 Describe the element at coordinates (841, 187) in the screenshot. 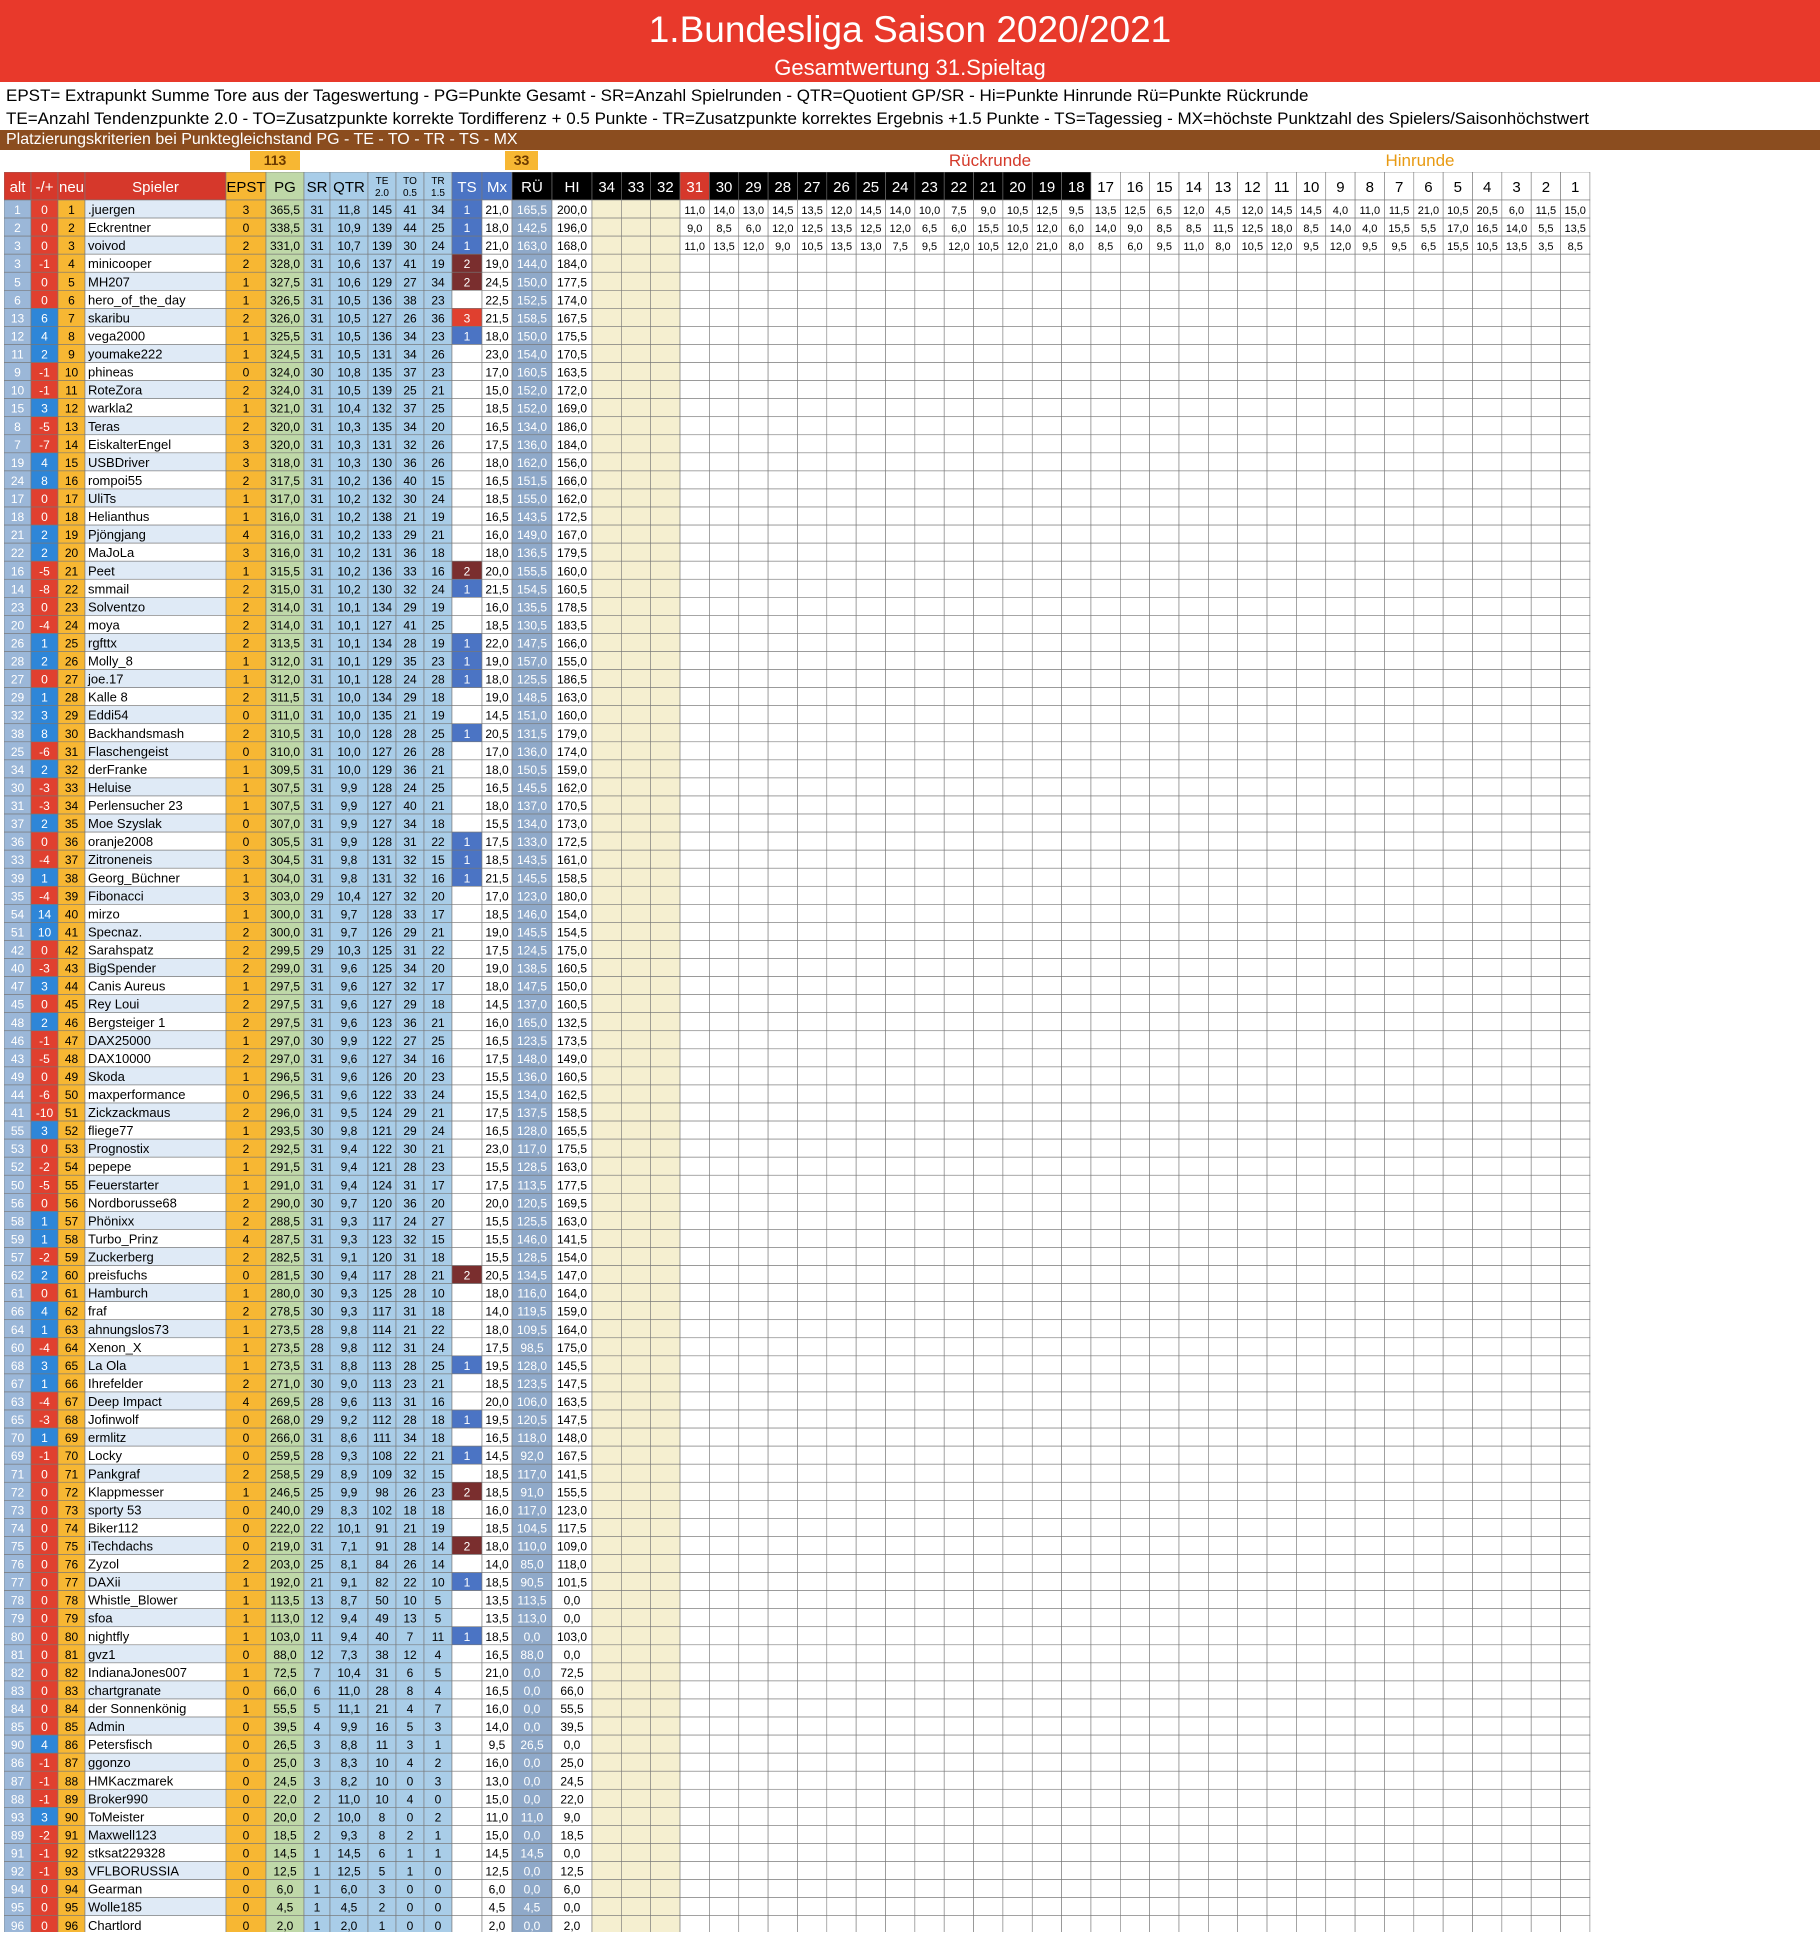

I see `header-label-23: 26` at that location.